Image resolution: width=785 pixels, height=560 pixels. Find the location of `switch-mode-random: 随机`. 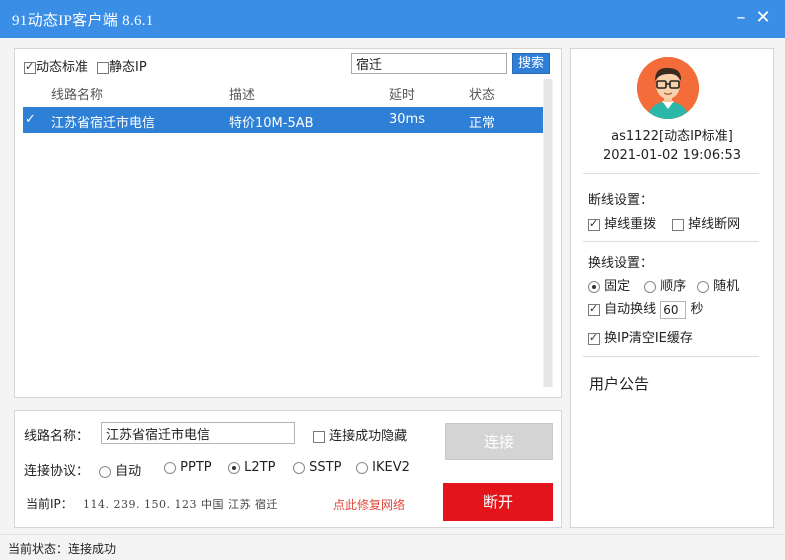

switch-mode-random: 随机 is located at coordinates (718, 284).